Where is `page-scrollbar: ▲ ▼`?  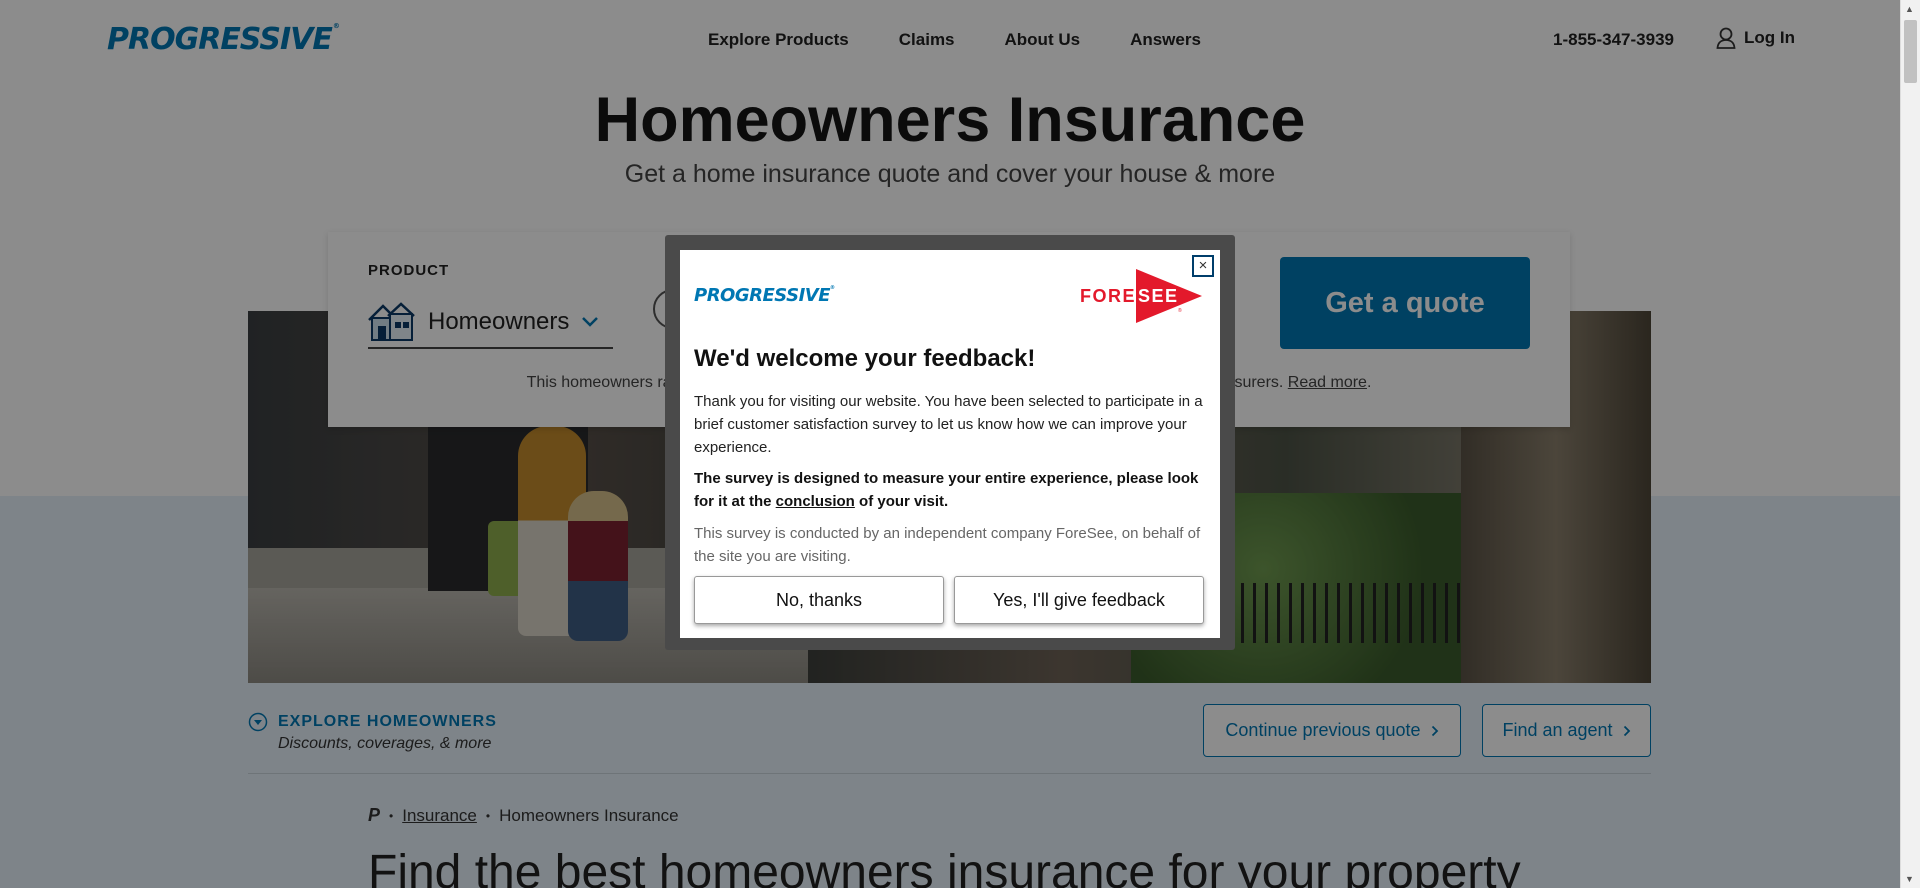 page-scrollbar: ▲ ▼ is located at coordinates (1910, 444).